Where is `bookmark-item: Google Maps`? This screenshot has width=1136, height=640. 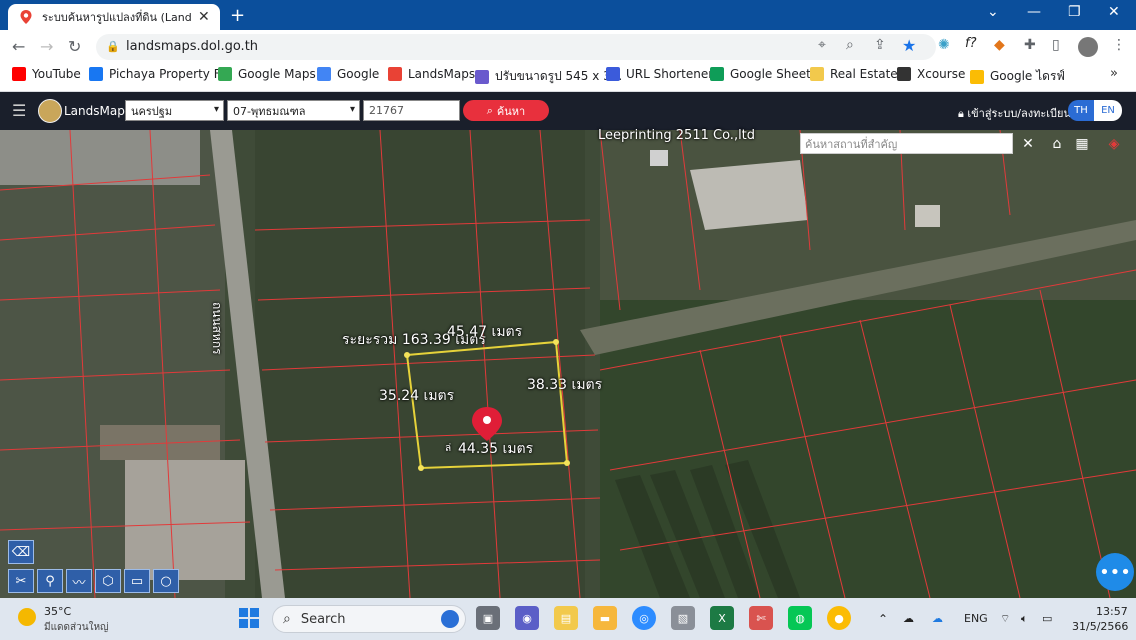 bookmark-item: Google Maps is located at coordinates (267, 74).